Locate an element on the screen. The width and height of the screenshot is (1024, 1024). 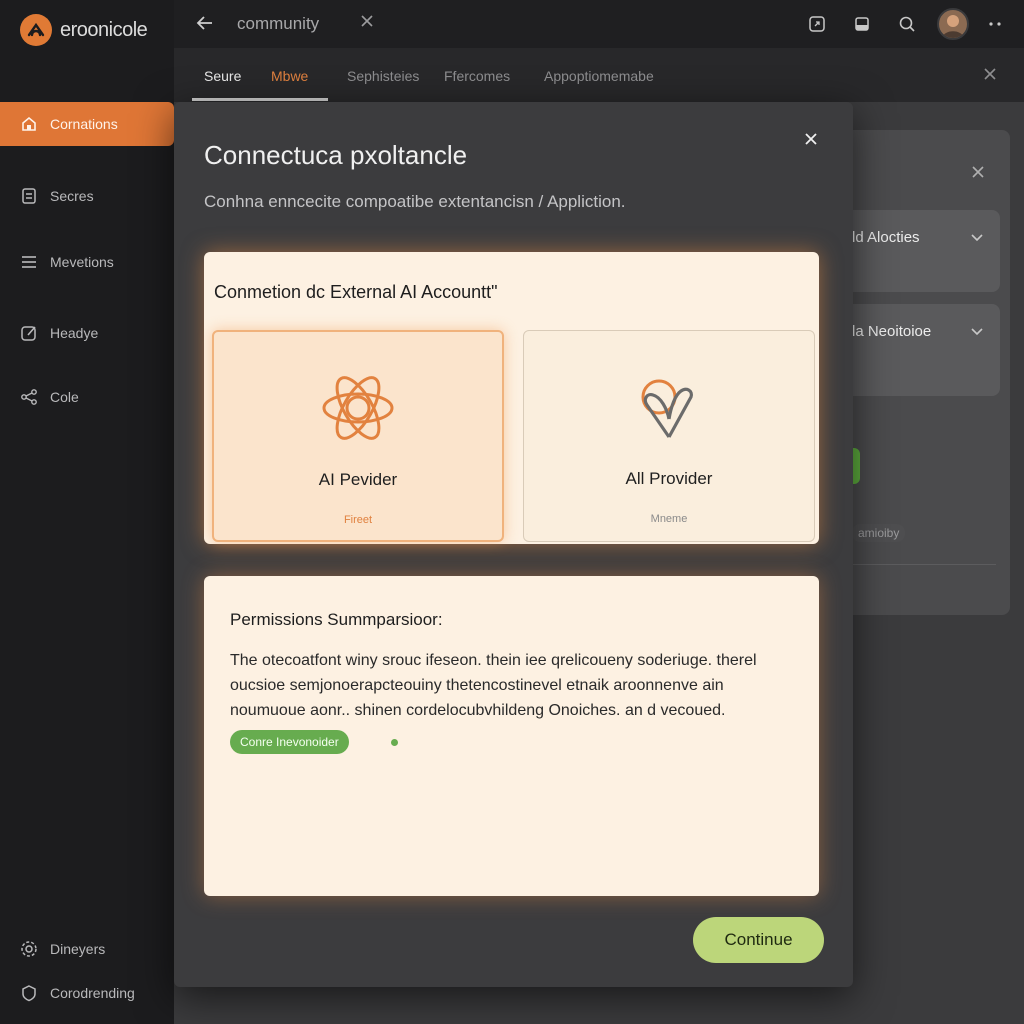
continue-button: Continue is located at coordinates (758, 940).